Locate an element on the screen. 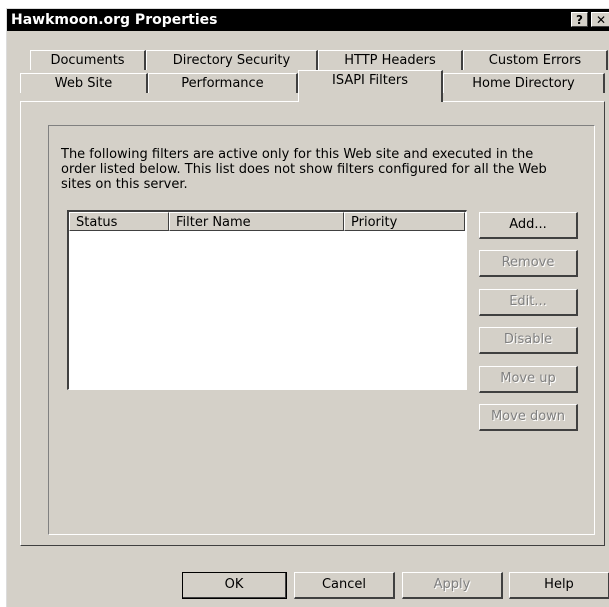 The width and height of the screenshot is (609, 607). apply-button: Apply is located at coordinates (452, 585).